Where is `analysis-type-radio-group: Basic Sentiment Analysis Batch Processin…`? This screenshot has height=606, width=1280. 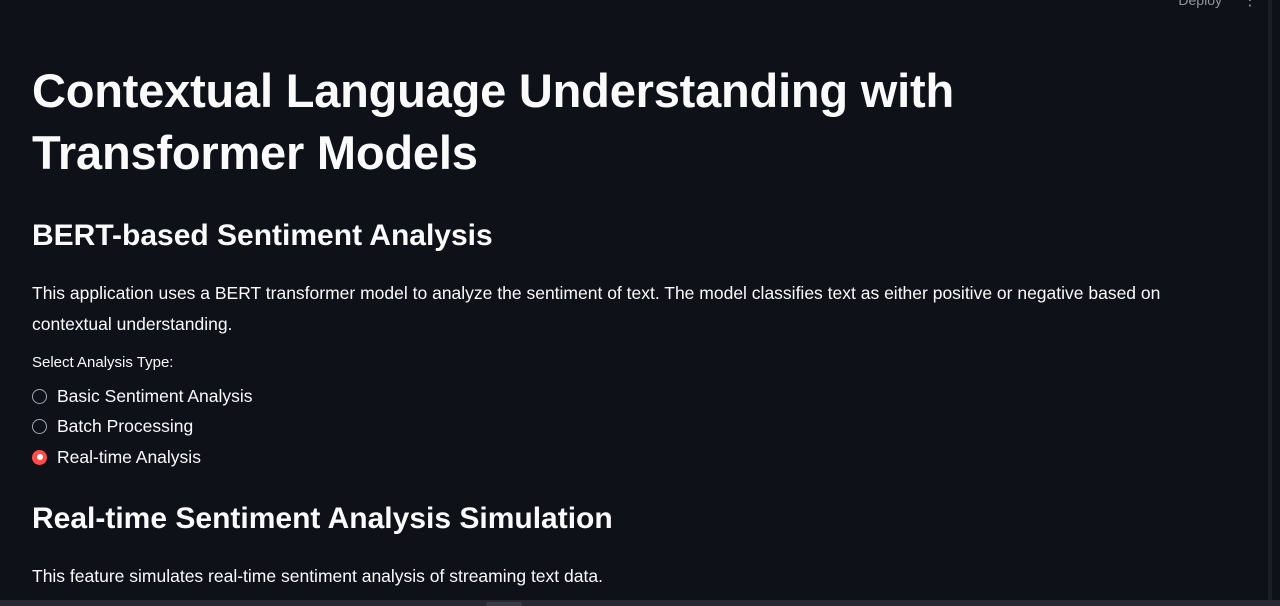
analysis-type-radio-group: Basic Sentiment Analysis Batch Processin… is located at coordinates (632, 427).